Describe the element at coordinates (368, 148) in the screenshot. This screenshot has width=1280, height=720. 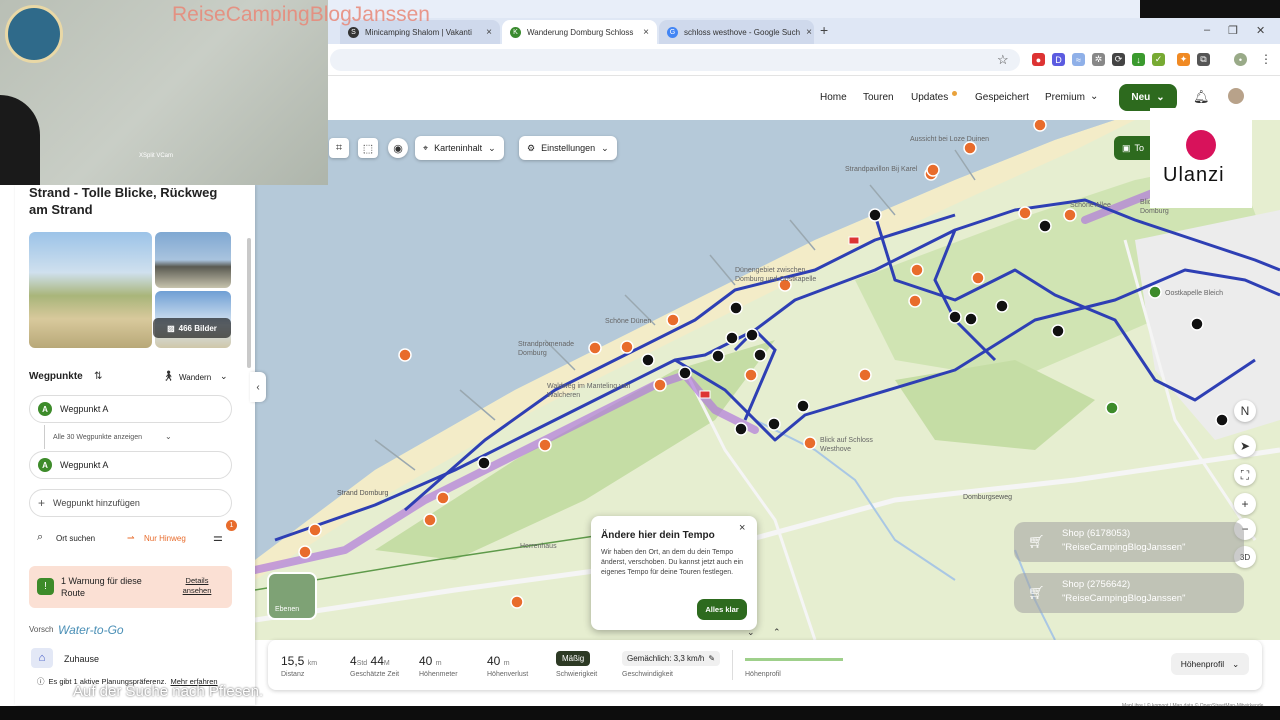
I see `select-area-icon: ⬚` at that location.